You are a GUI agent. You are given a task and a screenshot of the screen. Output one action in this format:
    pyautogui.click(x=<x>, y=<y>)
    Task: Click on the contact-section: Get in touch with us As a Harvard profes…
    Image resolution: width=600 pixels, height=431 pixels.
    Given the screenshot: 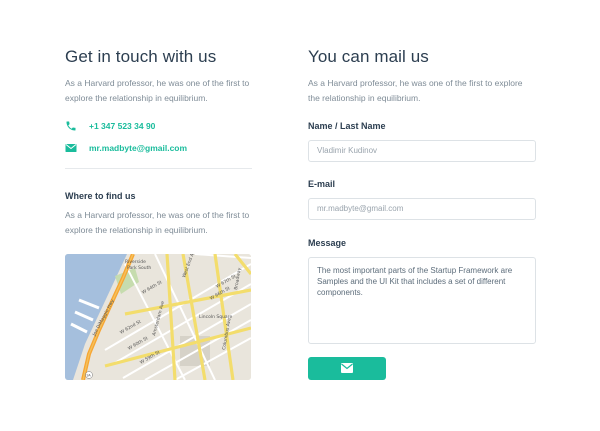 What is the action you would take?
    pyautogui.click(x=158, y=100)
    